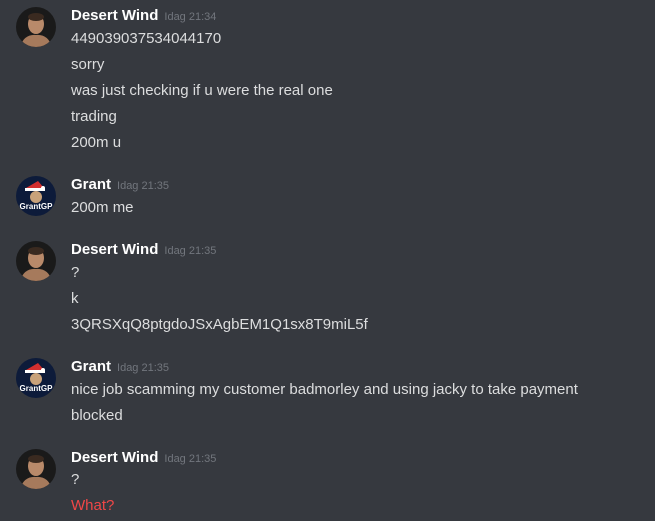  What do you see at coordinates (97, 415) in the screenshot?
I see `message-line: blocked` at bounding box center [97, 415].